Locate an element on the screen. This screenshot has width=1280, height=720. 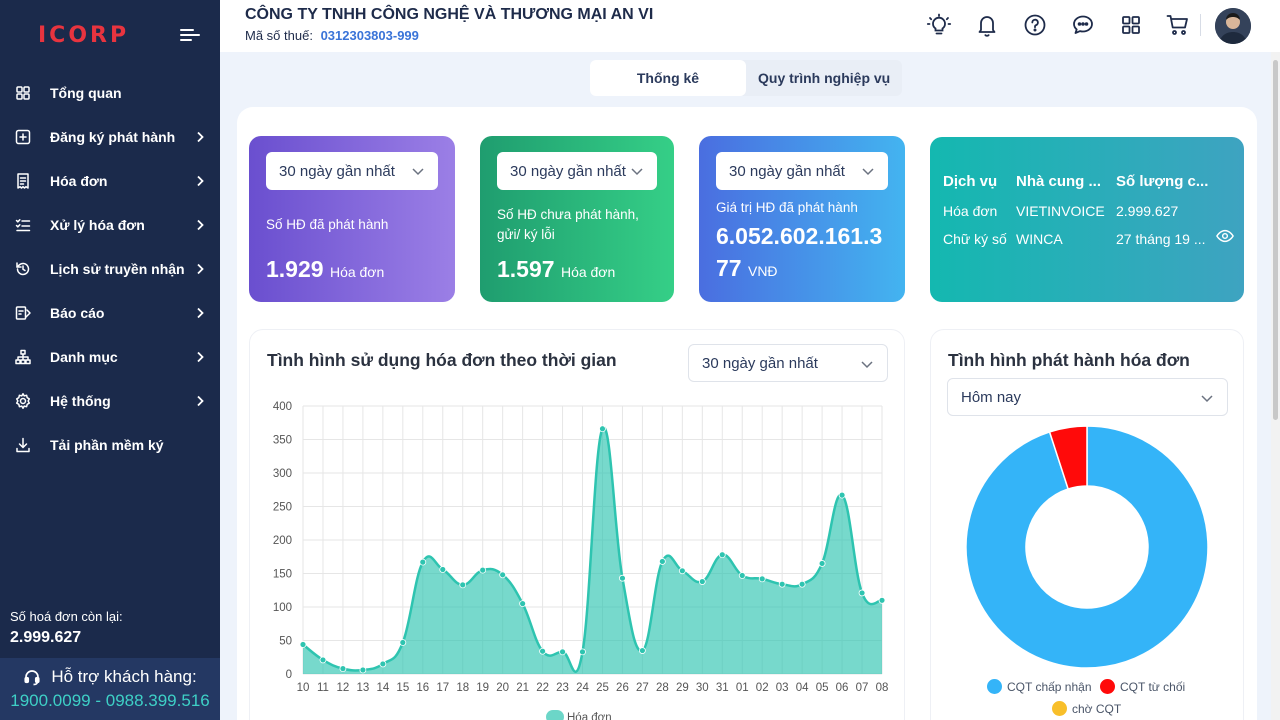
legend-accepted: CQT chấp nhận is located at coordinates (1039, 686).